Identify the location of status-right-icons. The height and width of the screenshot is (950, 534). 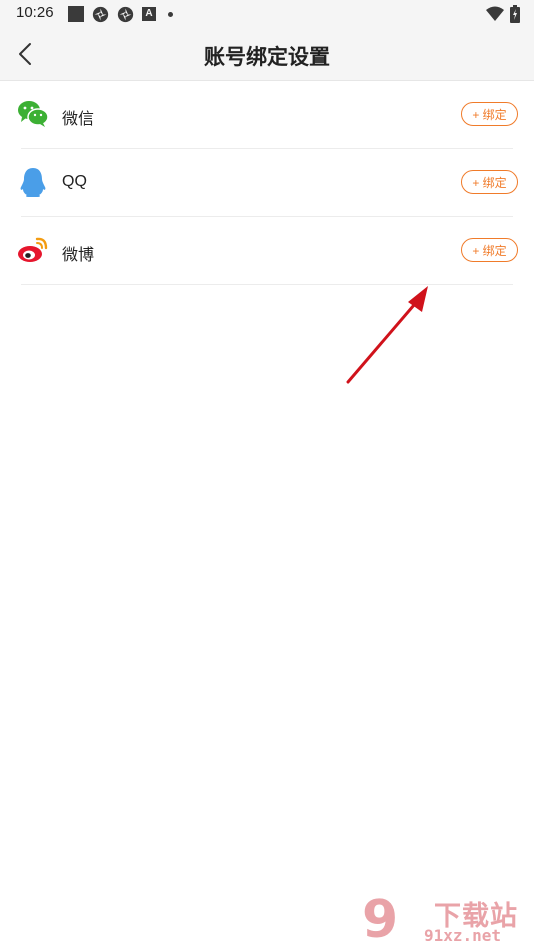
(503, 14).